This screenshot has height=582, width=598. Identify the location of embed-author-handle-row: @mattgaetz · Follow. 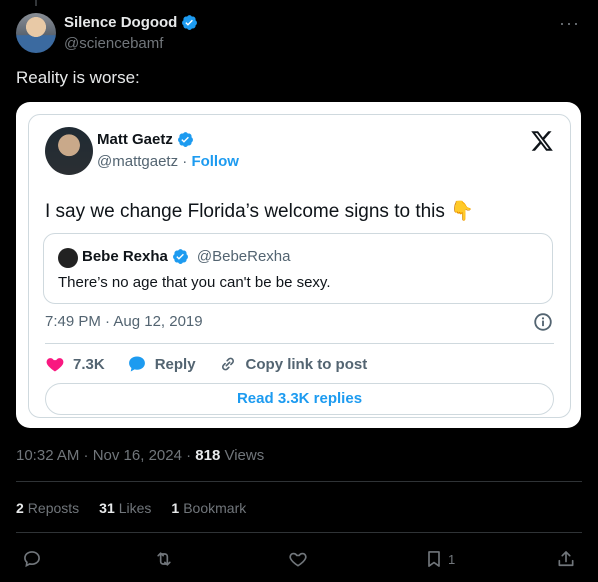
(168, 161).